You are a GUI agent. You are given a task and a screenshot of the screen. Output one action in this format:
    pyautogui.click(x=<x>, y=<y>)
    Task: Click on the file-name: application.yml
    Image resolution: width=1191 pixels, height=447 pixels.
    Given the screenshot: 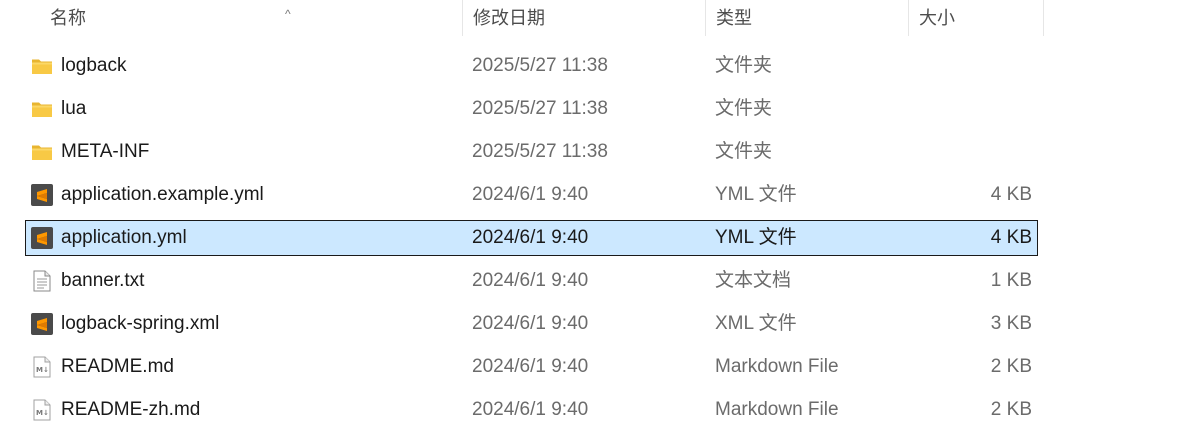 What is the action you would take?
    pyautogui.click(x=124, y=237)
    